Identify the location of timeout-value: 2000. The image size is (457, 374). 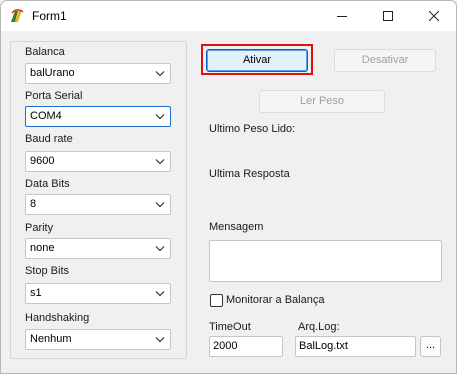
(225, 346).